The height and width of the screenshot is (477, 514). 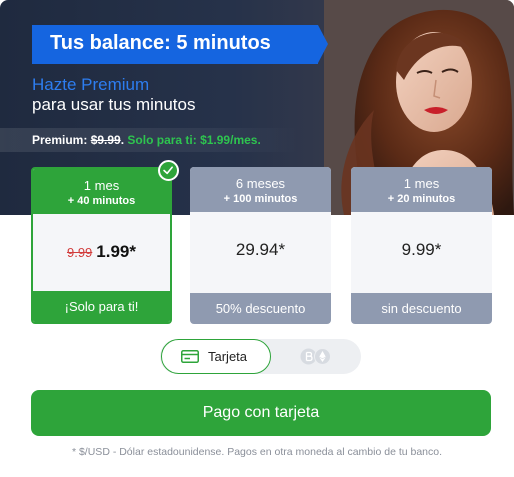 I want to click on promo-offer: Solo para ti: $1.99/mes., so click(x=194, y=140).